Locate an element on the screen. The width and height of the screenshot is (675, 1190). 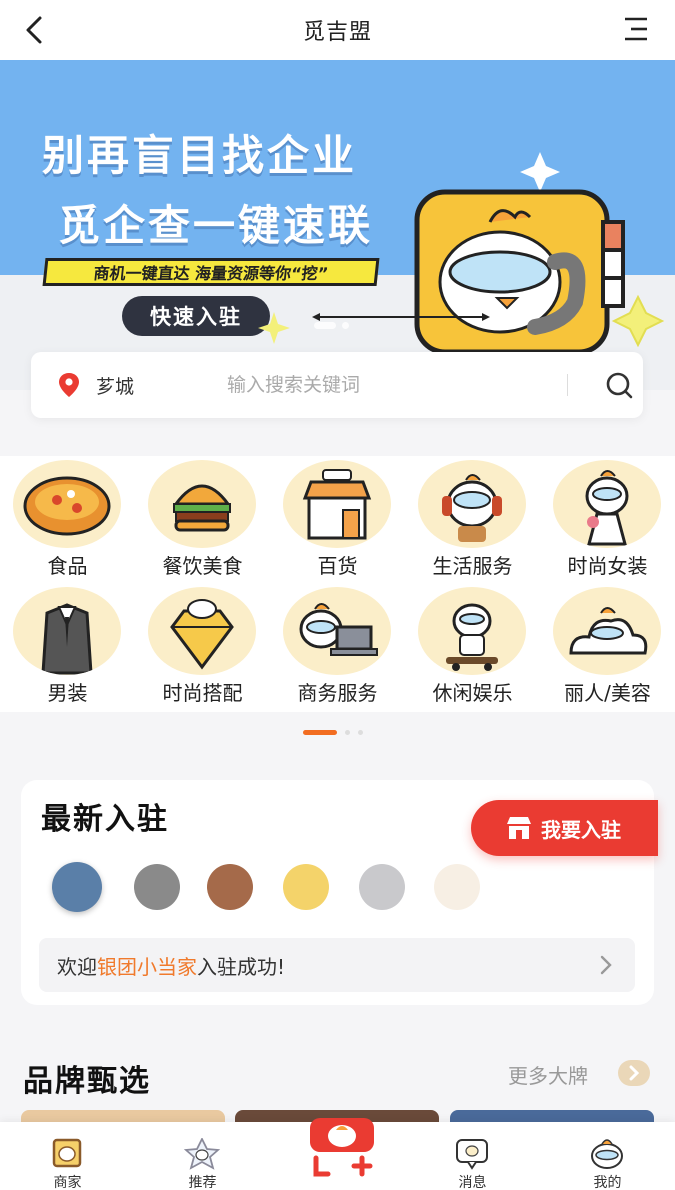
pizza-icon is located at coordinates (67, 504).